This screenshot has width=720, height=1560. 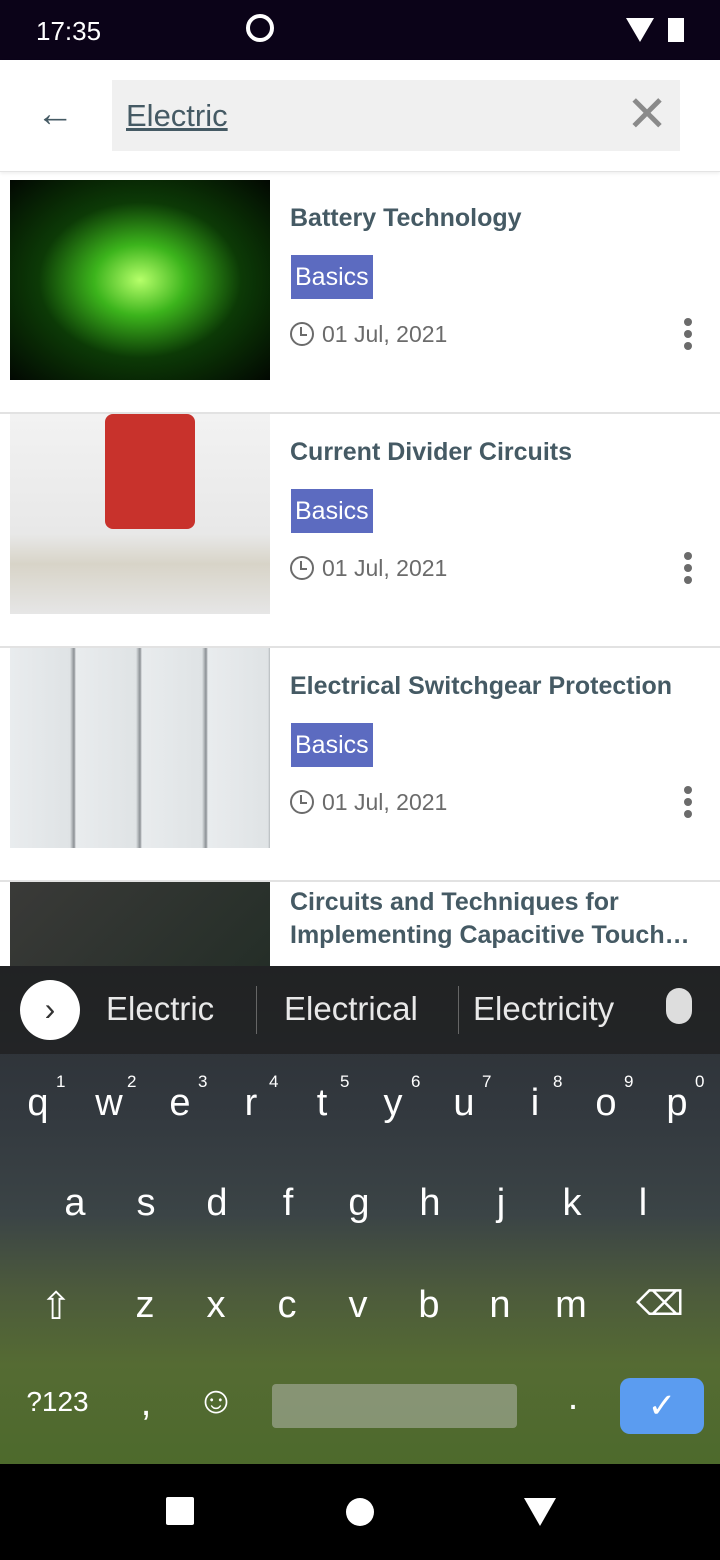 I want to click on recents-icon, so click(x=180, y=1511).